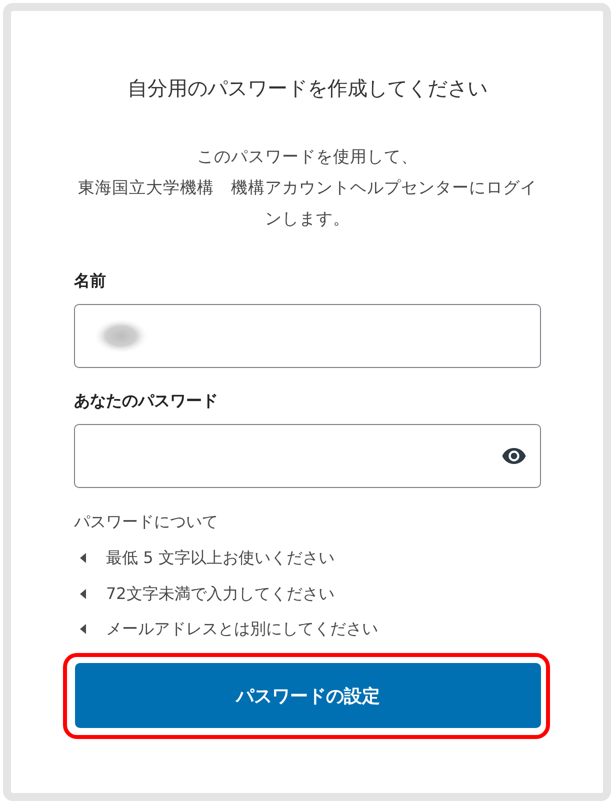  Describe the element at coordinates (307, 88) in the screenshot. I see `dialog-title: 自分用のパスワードを作成してください` at that location.